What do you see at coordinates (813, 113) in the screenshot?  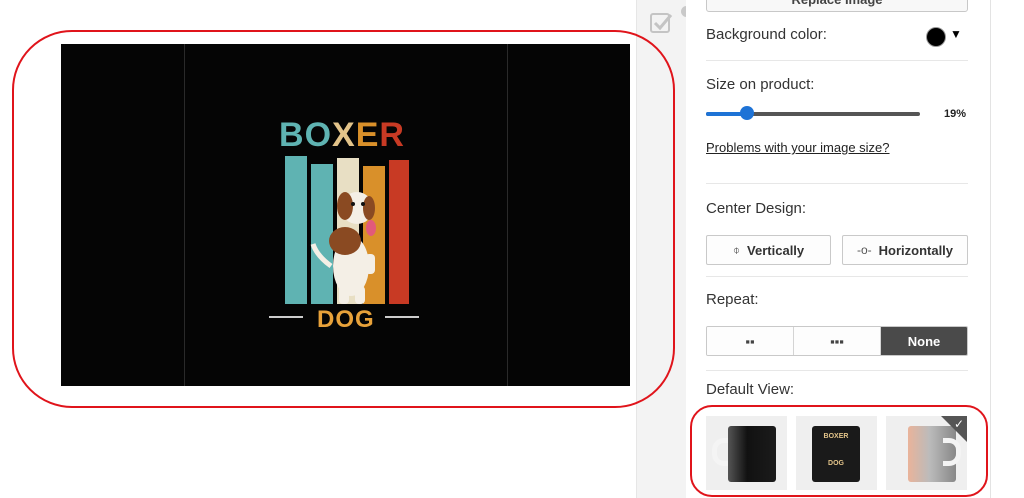 I see `size-slider` at bounding box center [813, 113].